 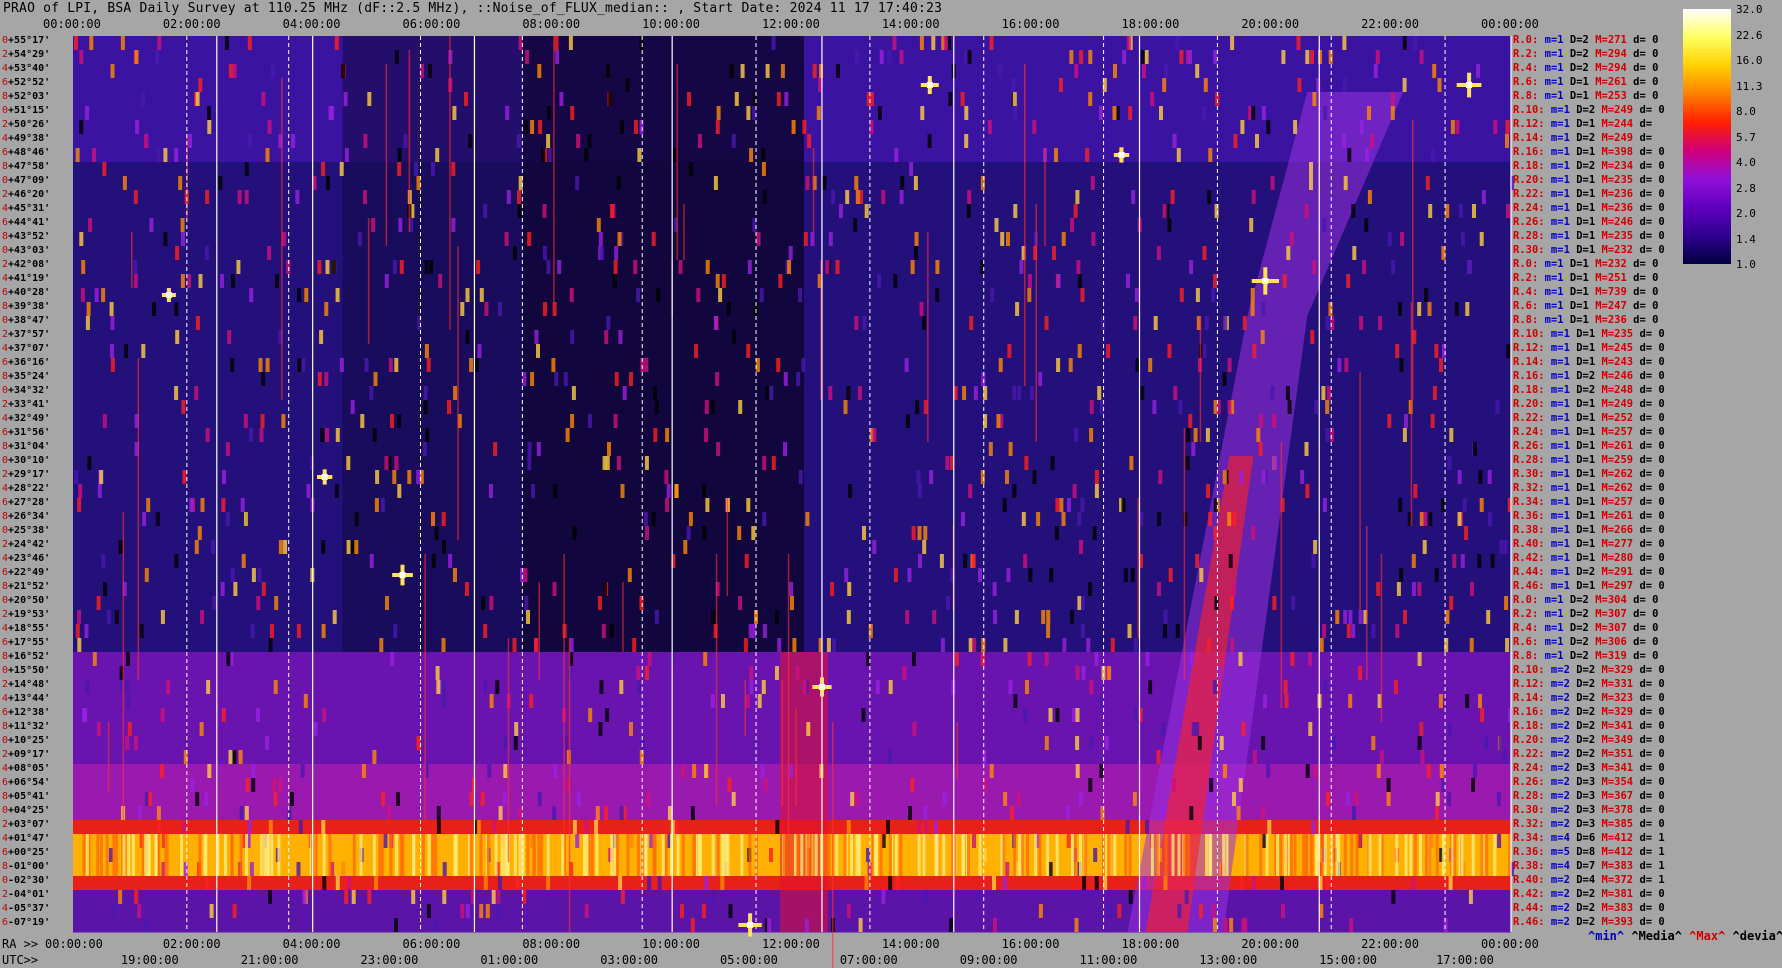 What do you see at coordinates (1270, 944) in the screenshot?
I see `bottom-ra-tick: 20:00:00` at bounding box center [1270, 944].